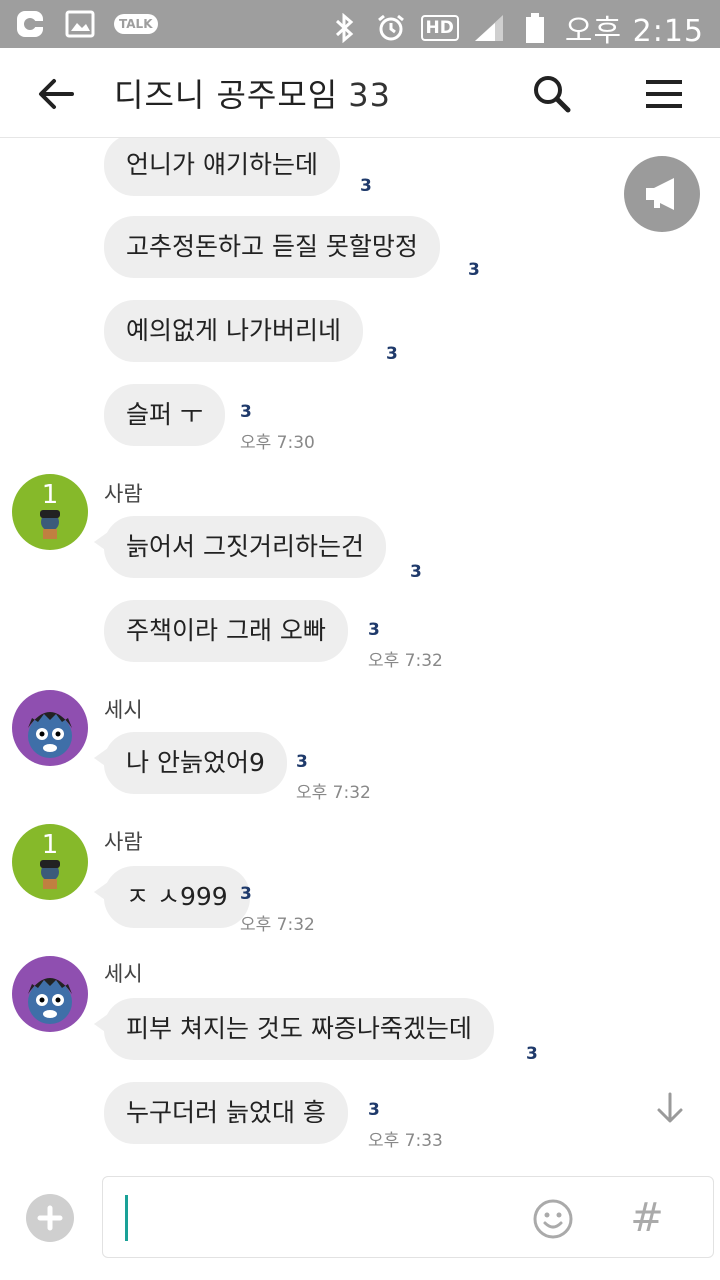 The width and height of the screenshot is (720, 1280). I want to click on battery-icon, so click(535, 28).